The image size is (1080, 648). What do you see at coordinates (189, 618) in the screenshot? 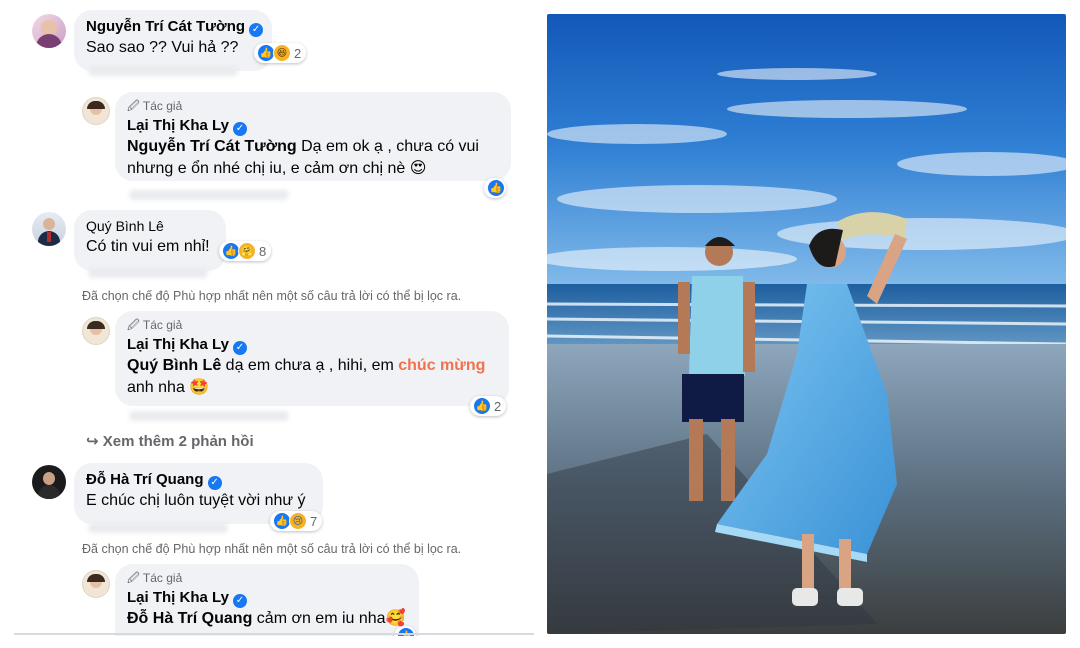
I see `mention-link: Đỗ Hà Trí Quang` at bounding box center [189, 618].